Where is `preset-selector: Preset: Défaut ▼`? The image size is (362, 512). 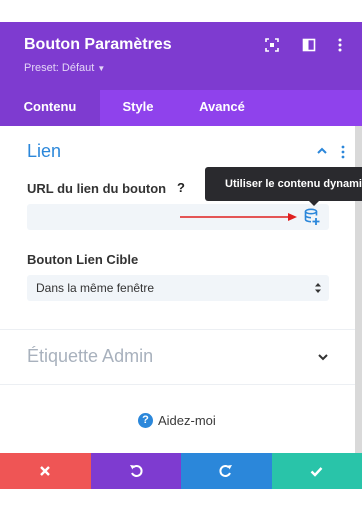
preset-selector: Preset: Défaut ▼ is located at coordinates (64, 68).